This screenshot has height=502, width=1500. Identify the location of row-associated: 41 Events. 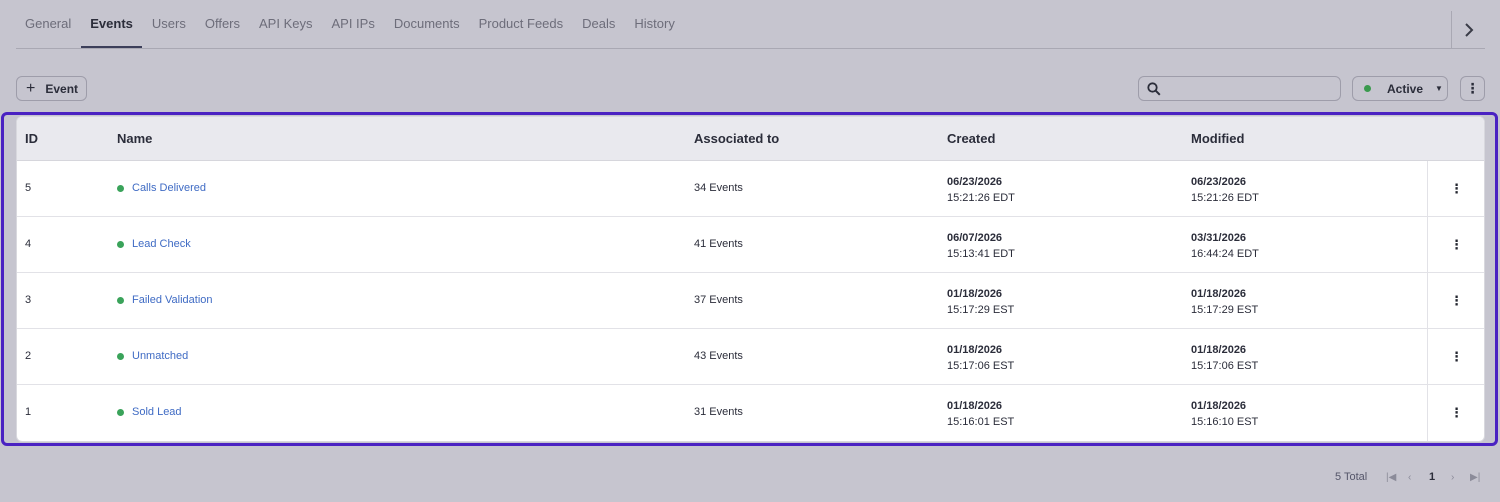
(718, 244).